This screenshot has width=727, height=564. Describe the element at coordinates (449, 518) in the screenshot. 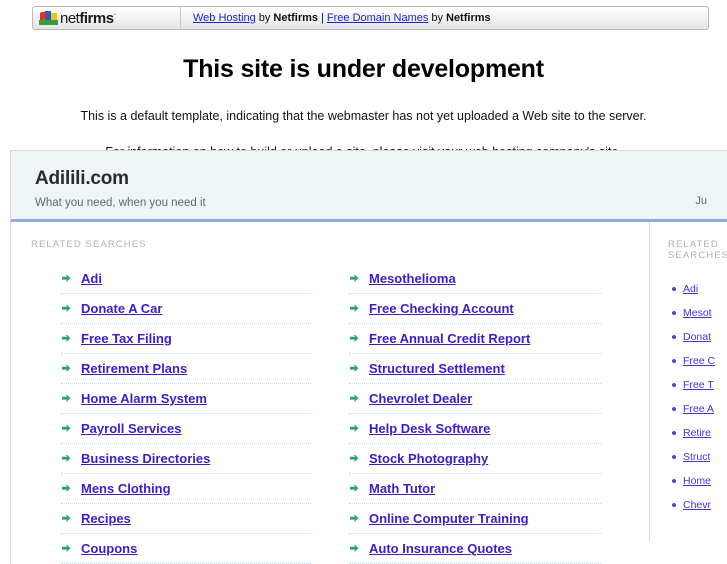

I see `related-search-link: Online Computer Training` at that location.